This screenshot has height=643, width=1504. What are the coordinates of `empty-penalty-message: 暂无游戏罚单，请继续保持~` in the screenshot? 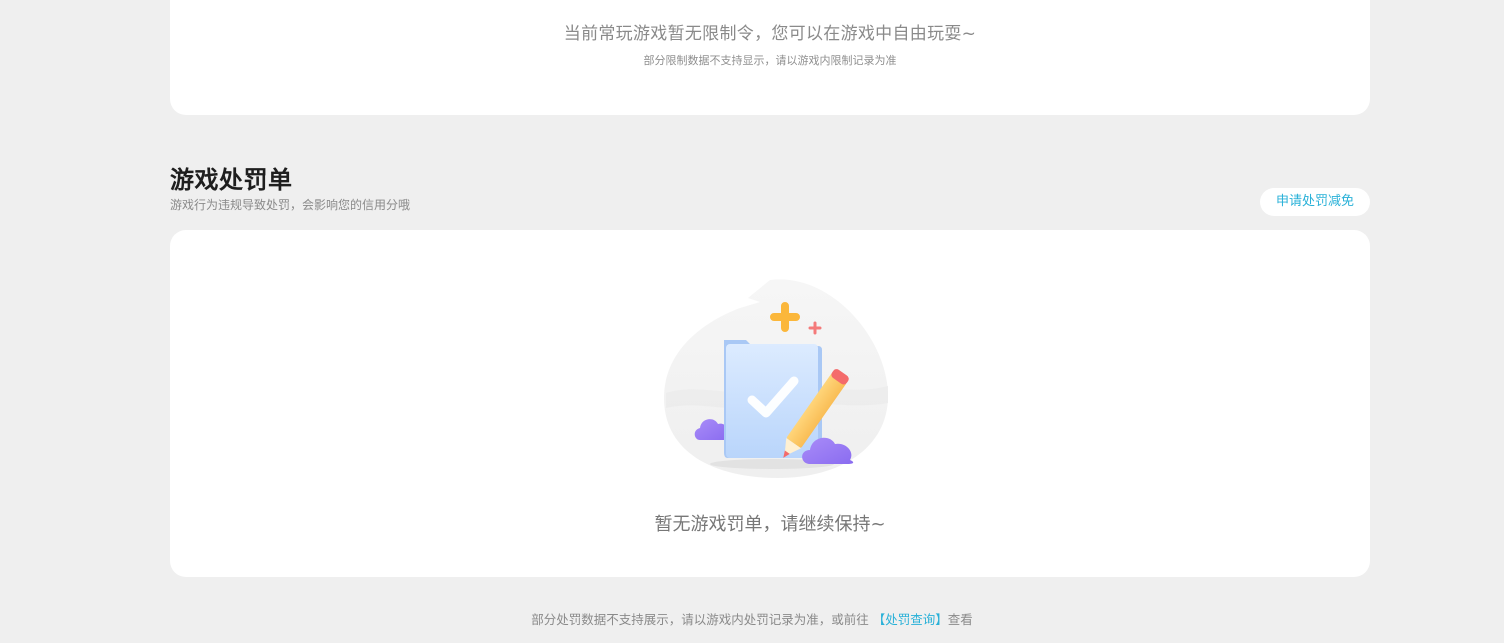 It's located at (770, 524).